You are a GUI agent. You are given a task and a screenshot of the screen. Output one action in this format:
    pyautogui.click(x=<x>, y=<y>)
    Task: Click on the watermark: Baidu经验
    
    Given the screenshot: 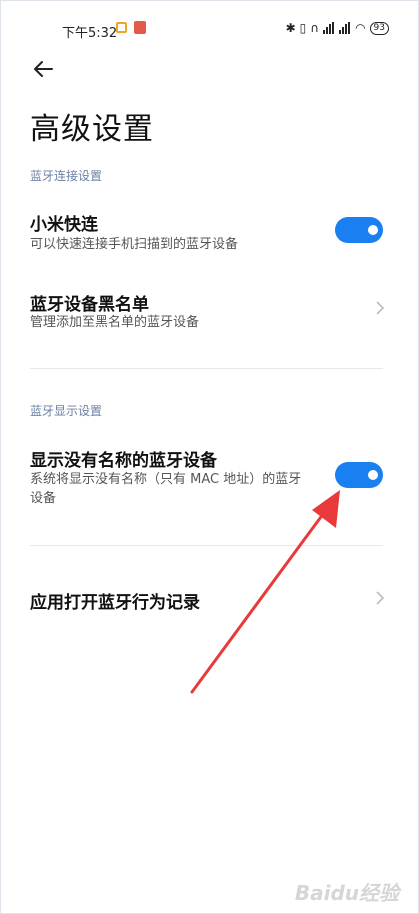 What is the action you would take?
    pyautogui.click(x=346, y=893)
    